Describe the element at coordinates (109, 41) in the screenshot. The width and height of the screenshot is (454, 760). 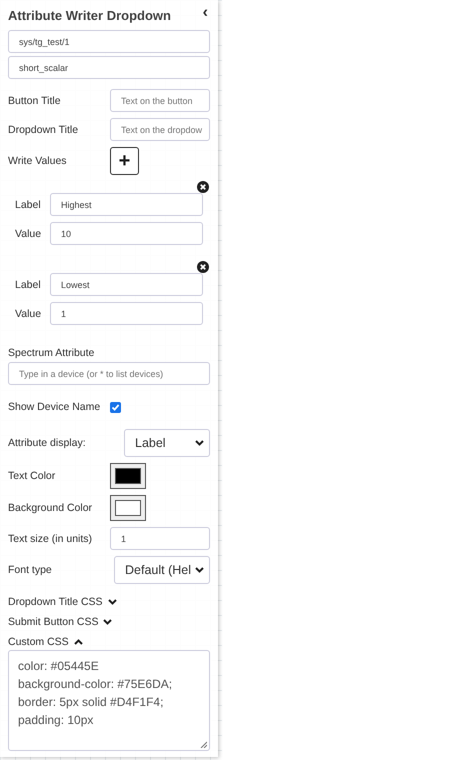
I see `device-field: sys/tg_test/1` at that location.